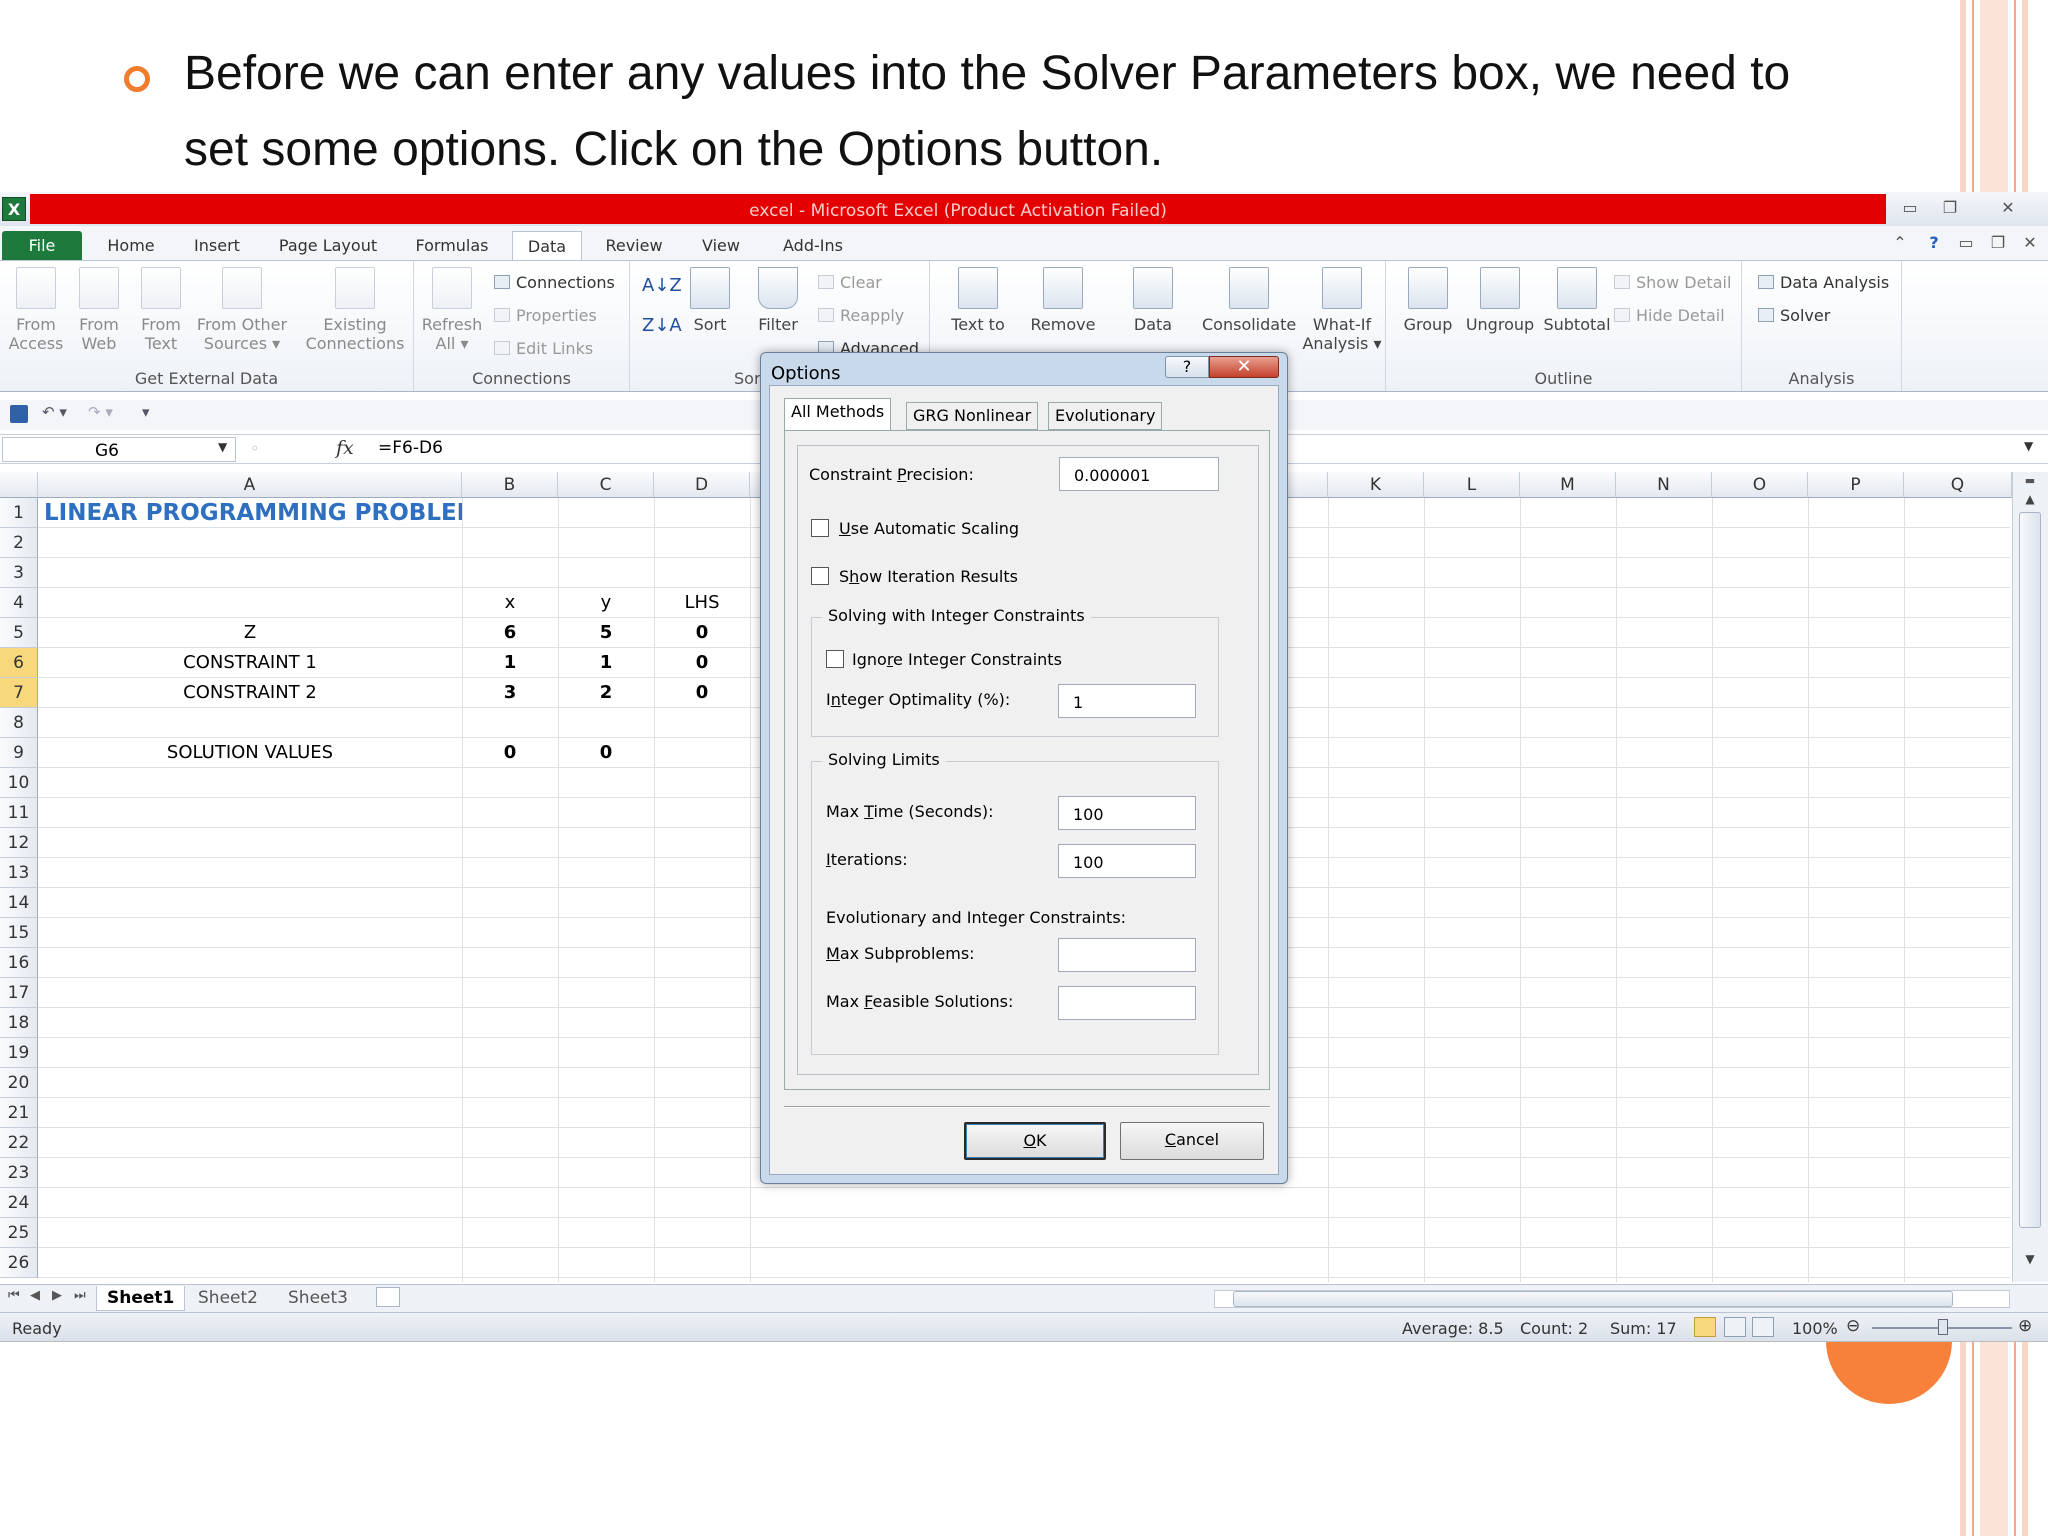 This screenshot has width=2048, height=1536. I want to click on filter-button: Filter, so click(778, 299).